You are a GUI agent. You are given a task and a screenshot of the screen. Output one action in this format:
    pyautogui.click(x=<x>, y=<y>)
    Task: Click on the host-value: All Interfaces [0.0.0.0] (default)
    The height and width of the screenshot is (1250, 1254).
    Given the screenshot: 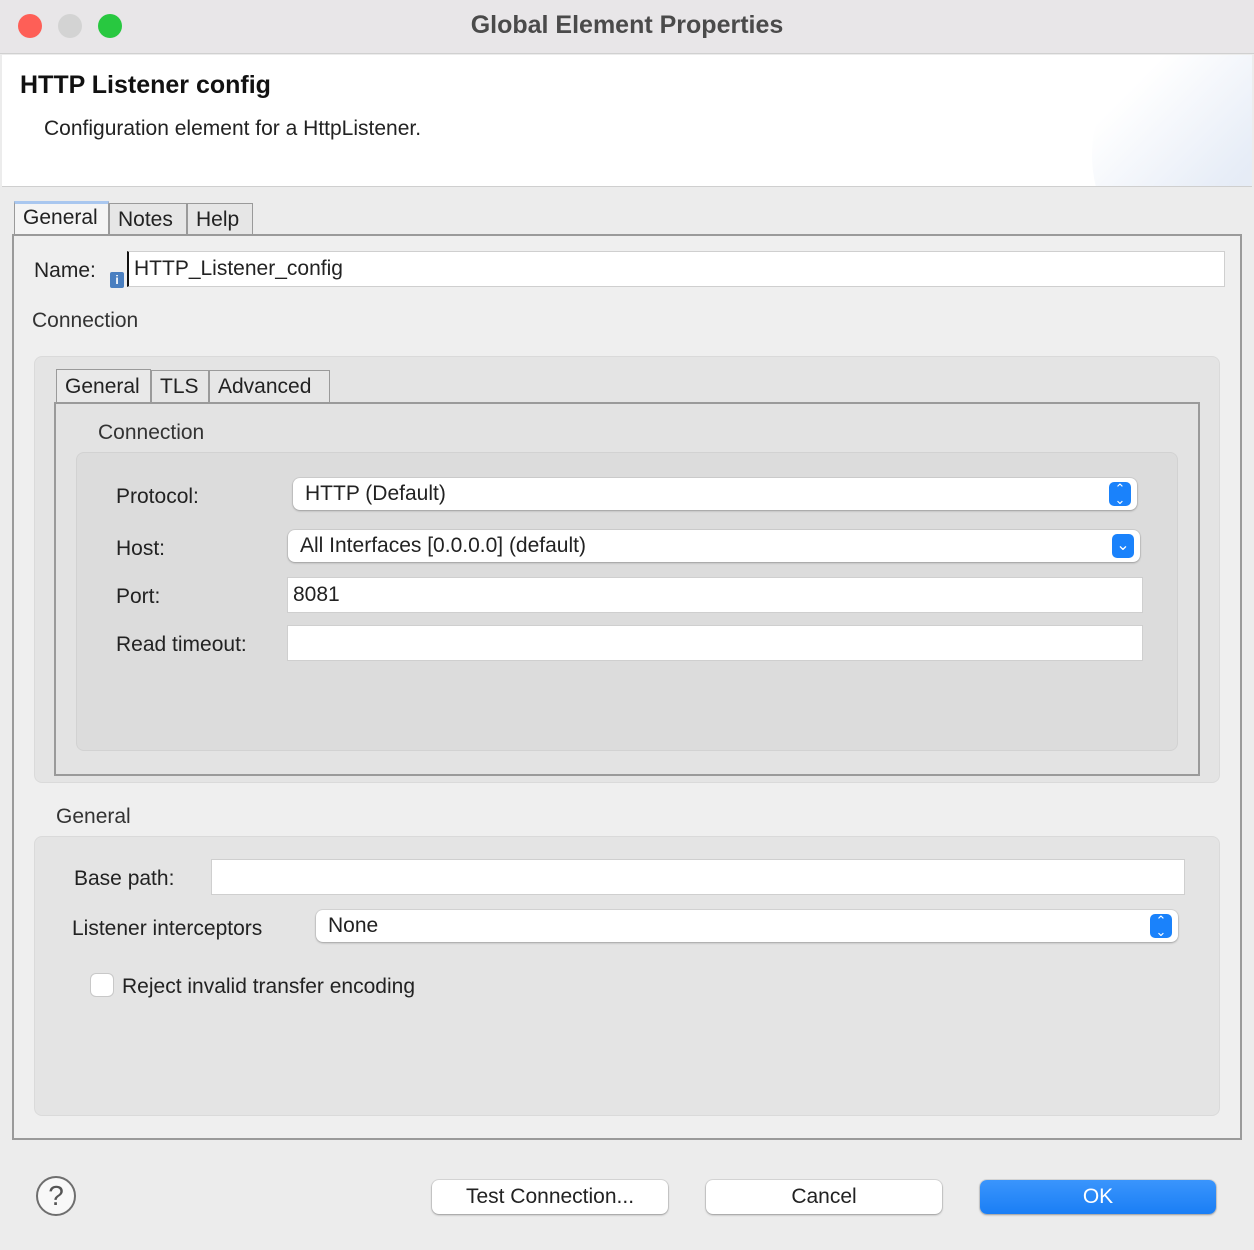 What is the action you would take?
    pyautogui.click(x=443, y=545)
    